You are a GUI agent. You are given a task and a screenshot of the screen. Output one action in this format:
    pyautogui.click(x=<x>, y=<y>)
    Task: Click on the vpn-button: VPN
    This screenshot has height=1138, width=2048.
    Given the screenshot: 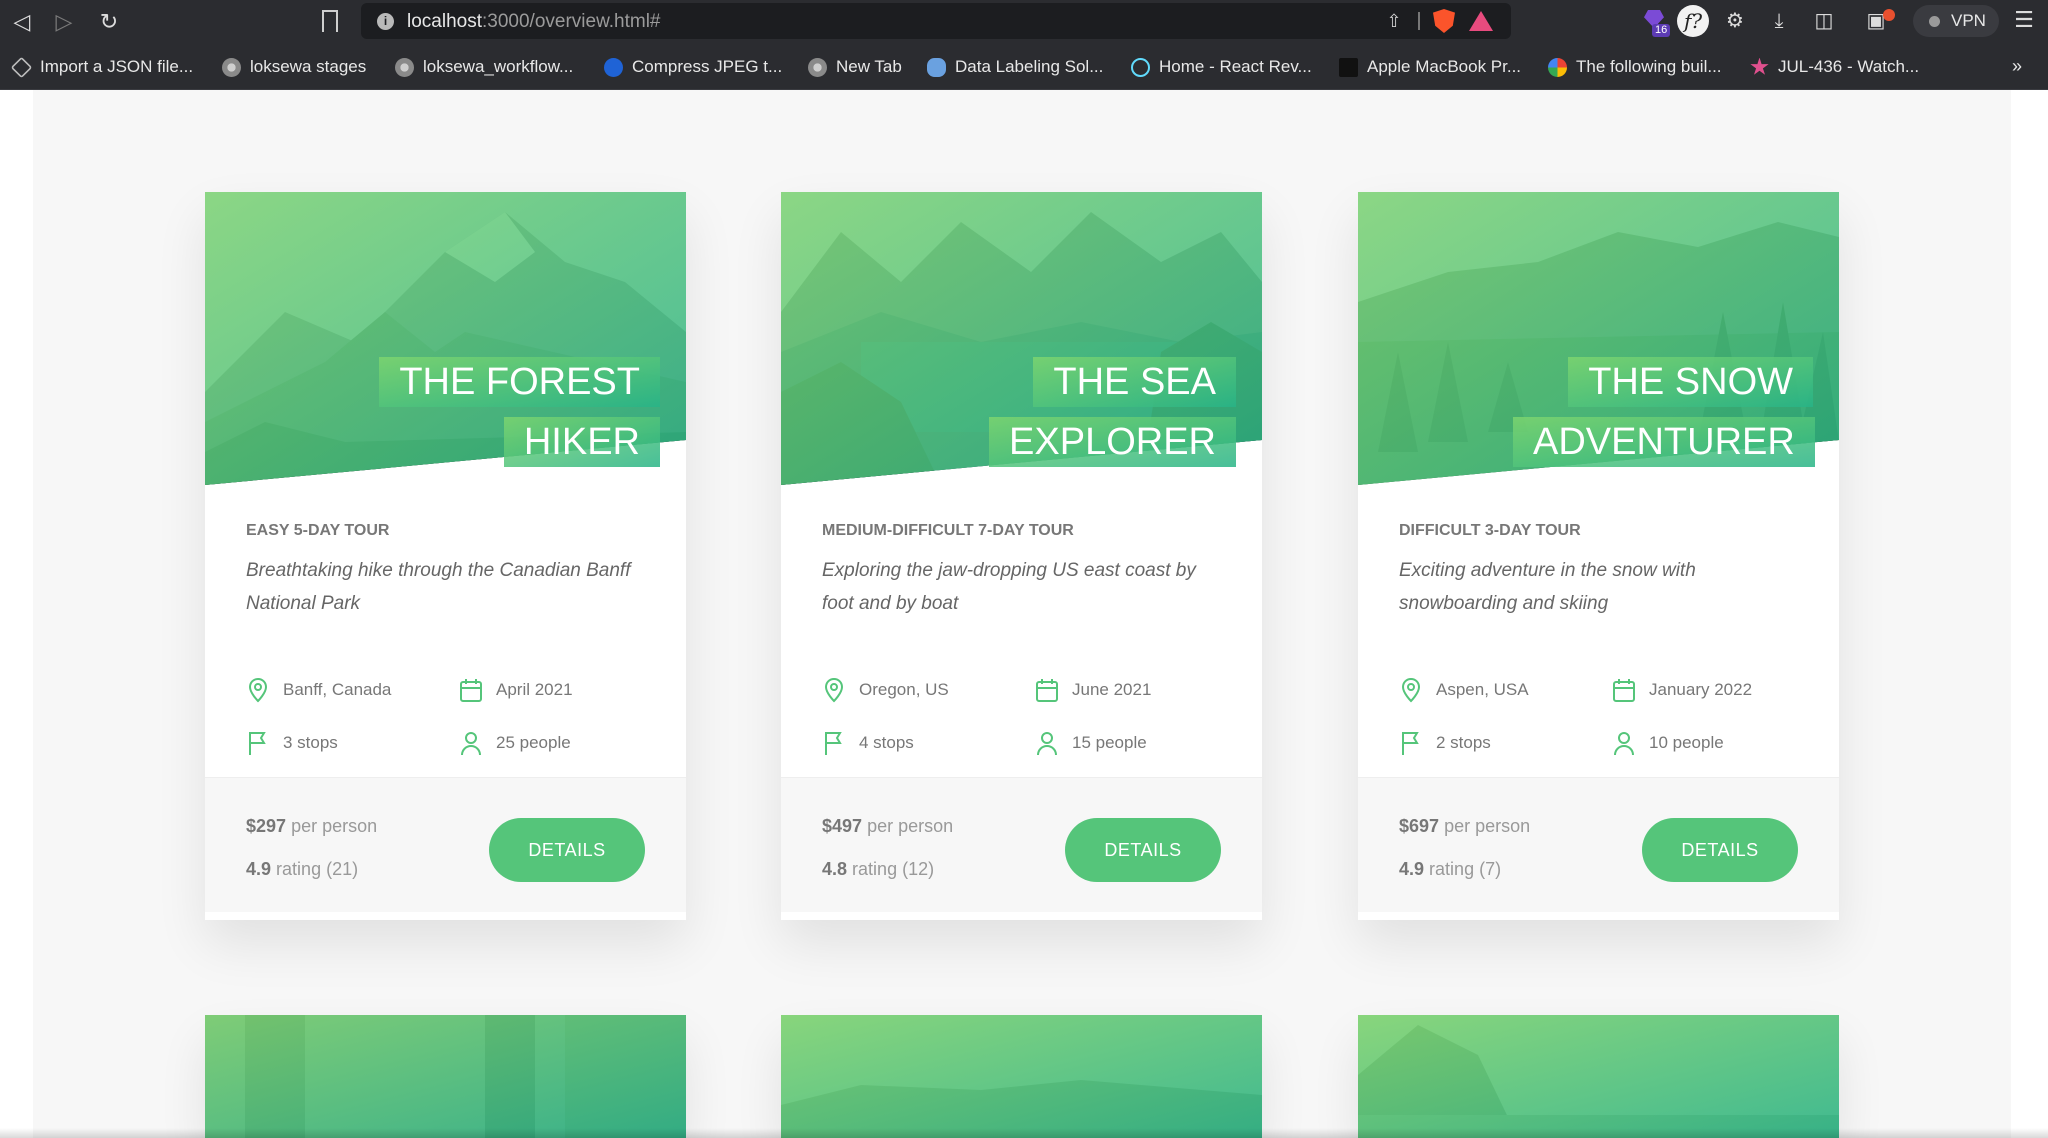 What is the action you would take?
    pyautogui.click(x=1956, y=21)
    